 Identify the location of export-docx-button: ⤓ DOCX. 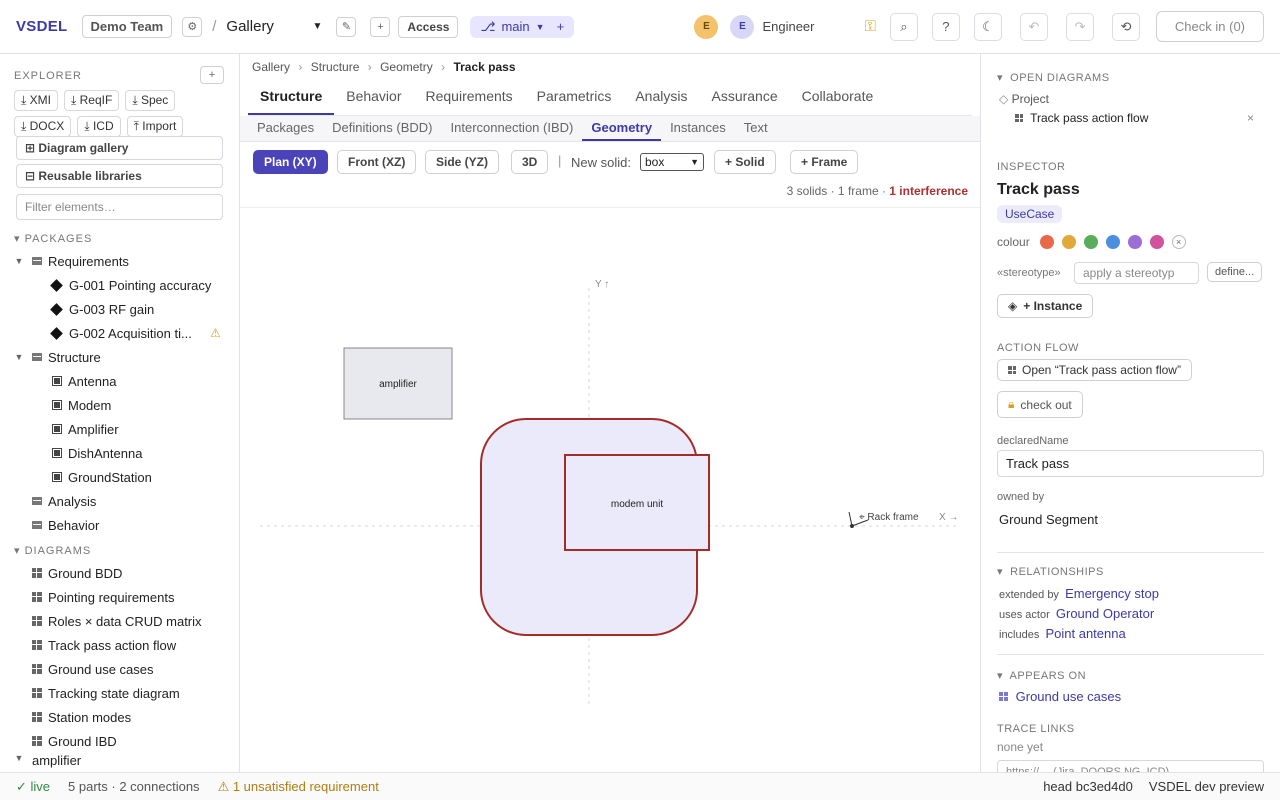
(43, 126).